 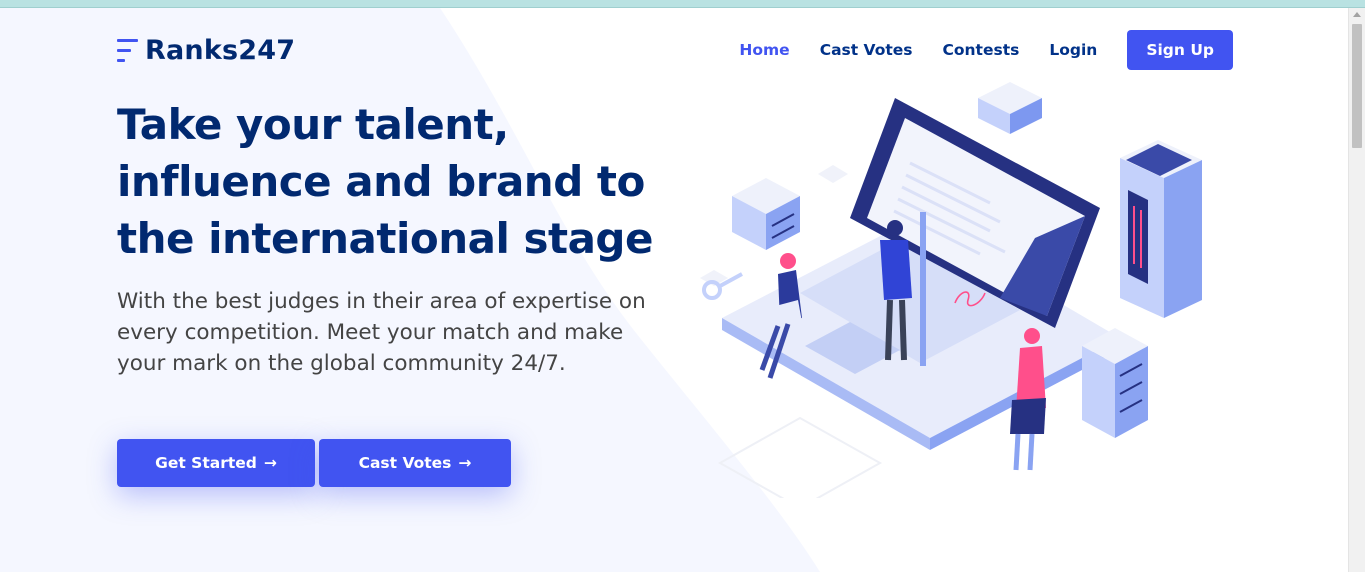 I want to click on cast-votes-label: Cast Votes, so click(x=405, y=463).